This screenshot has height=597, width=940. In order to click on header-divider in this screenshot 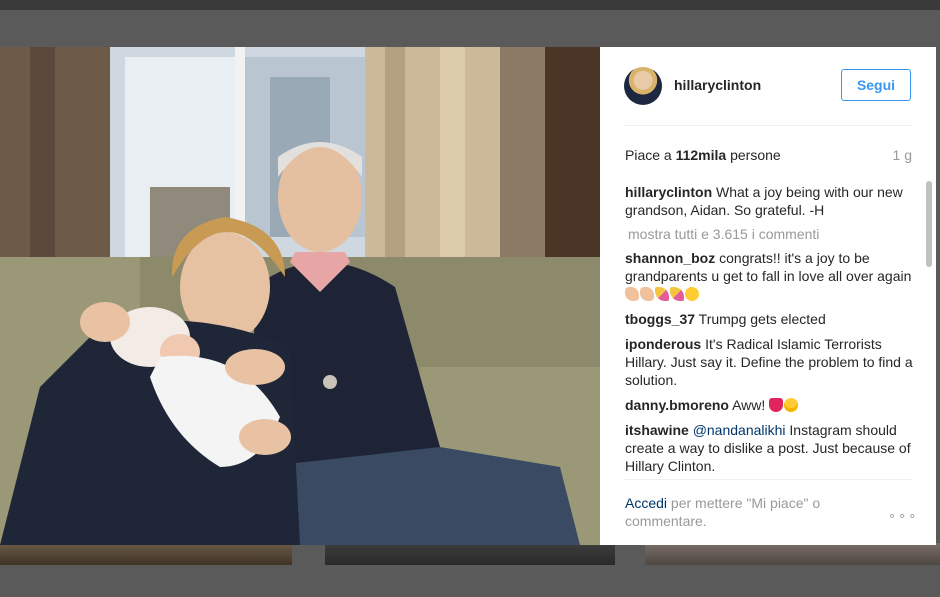, I will do `click(768, 125)`.